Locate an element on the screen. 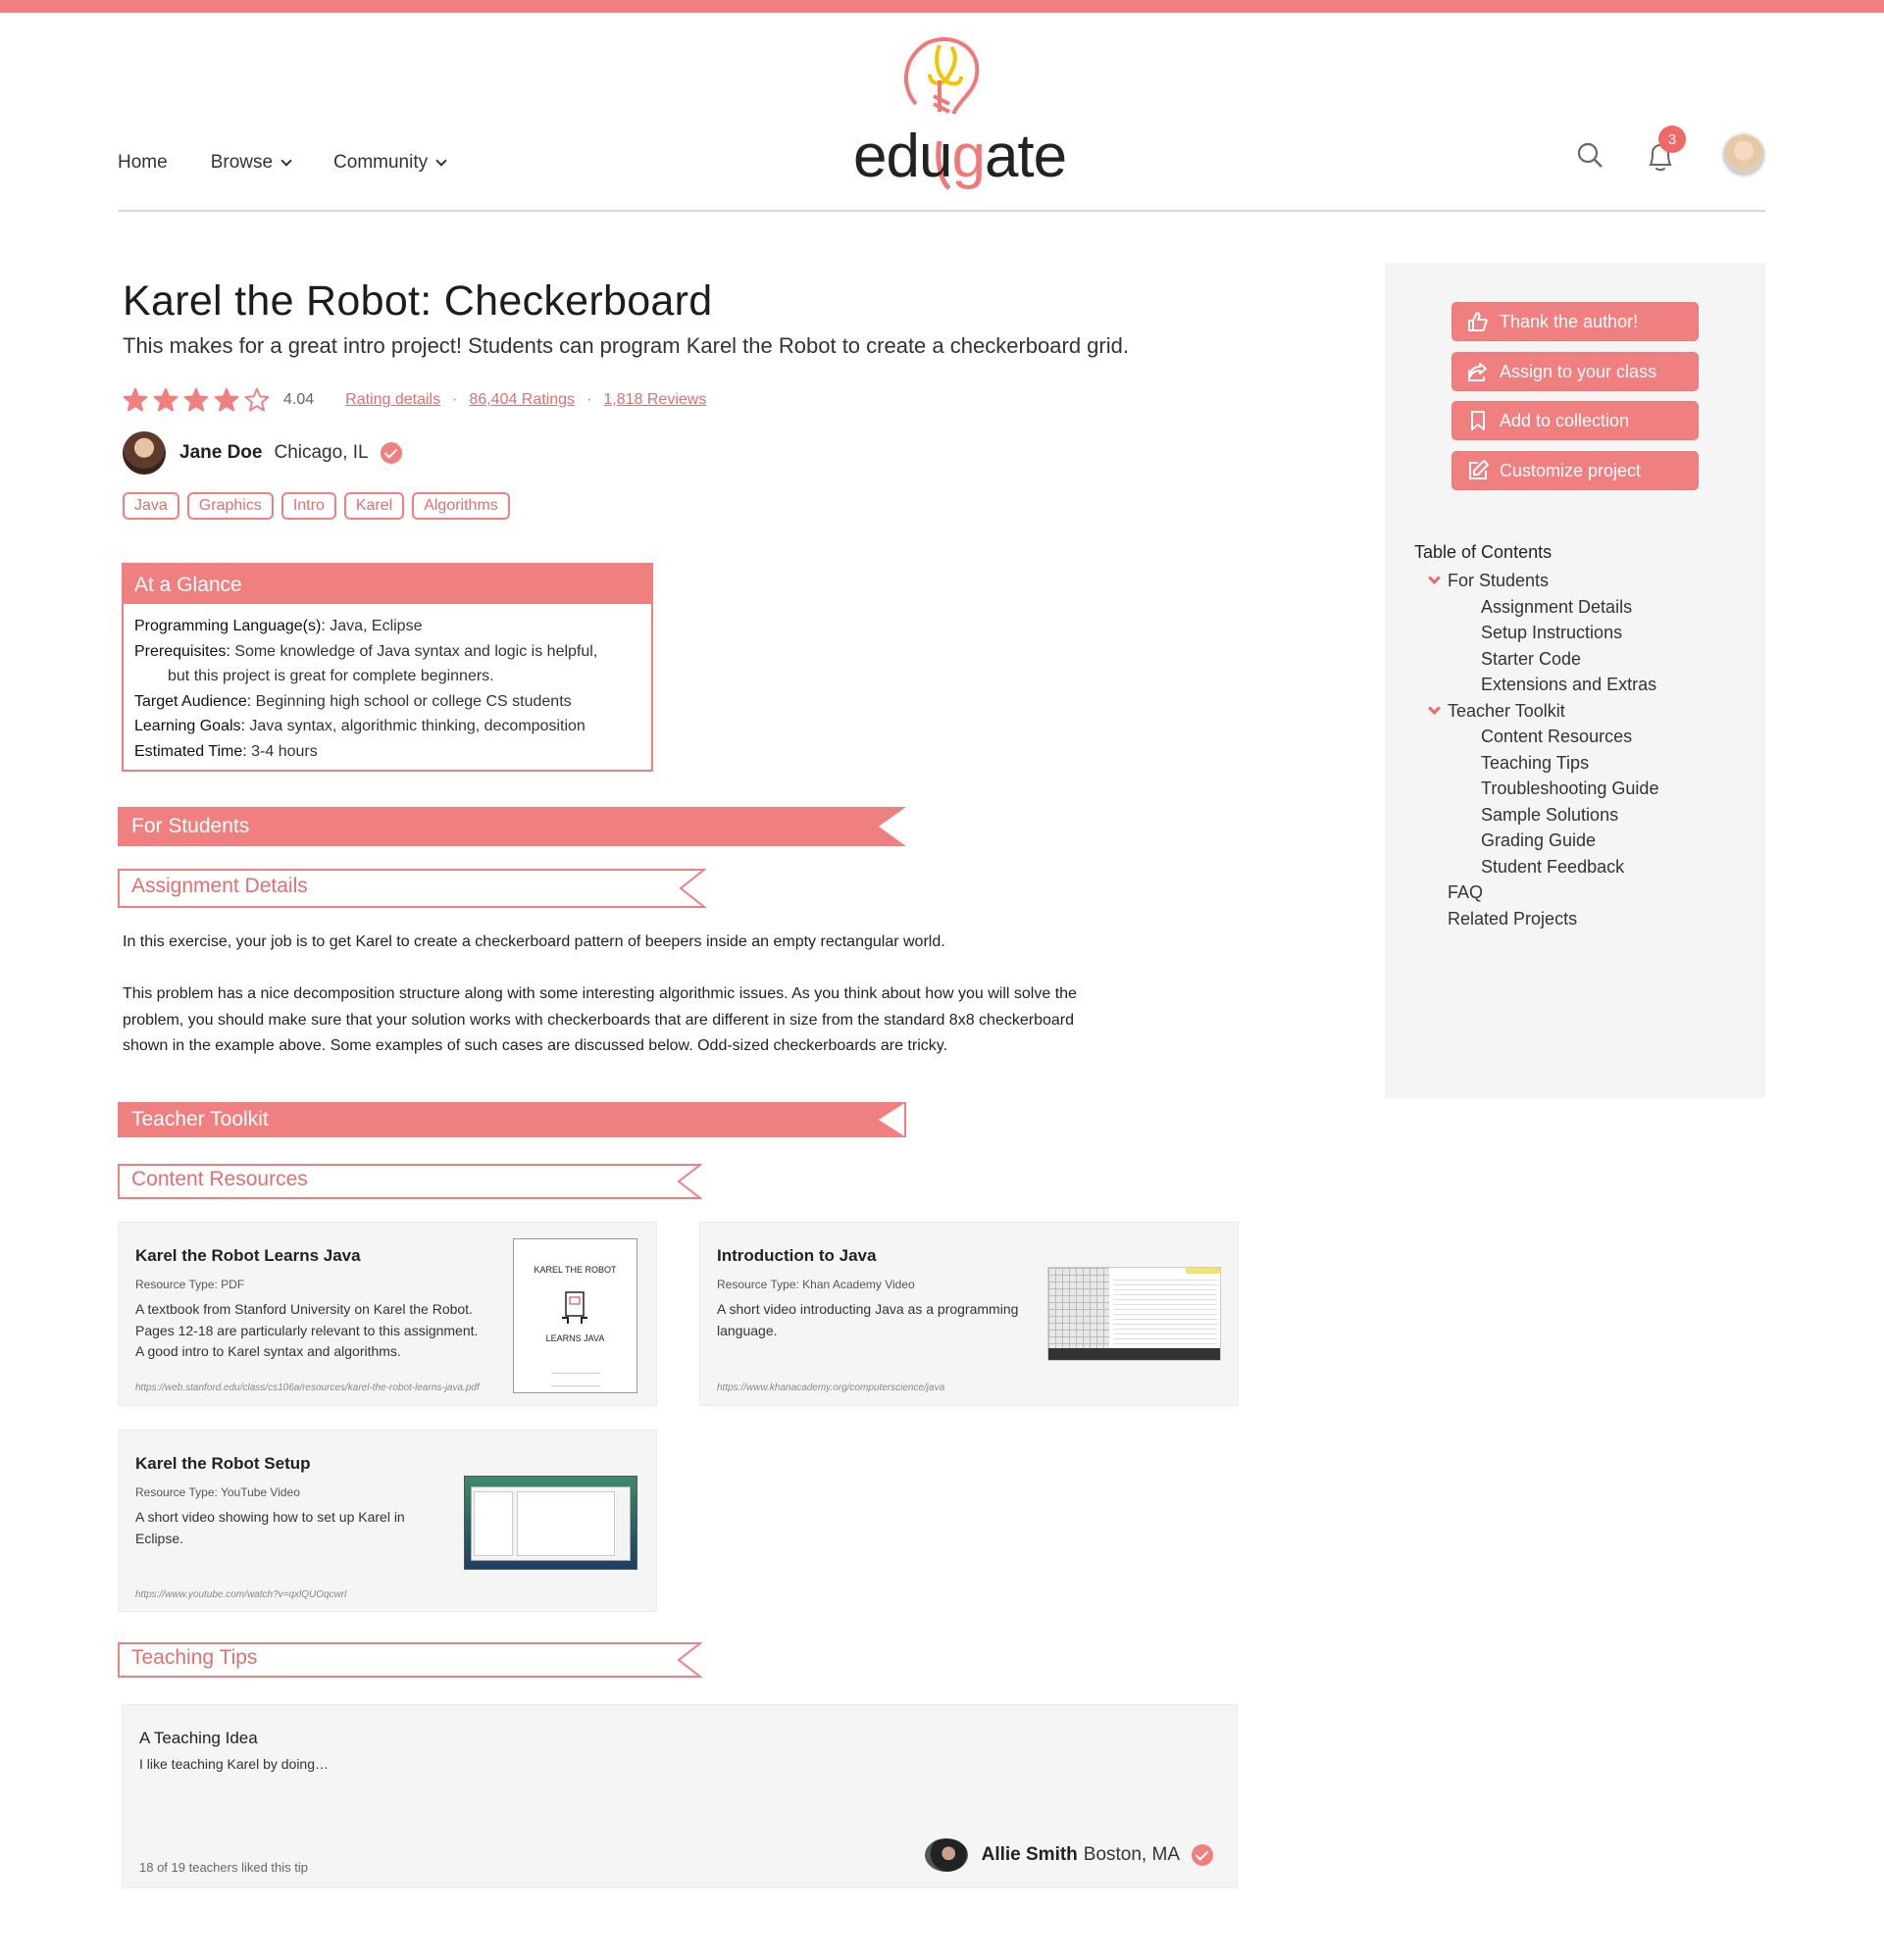 Image resolution: width=1884 pixels, height=1960 pixels. toc-setup-instructions: Setup Instructions is located at coordinates (1536, 633).